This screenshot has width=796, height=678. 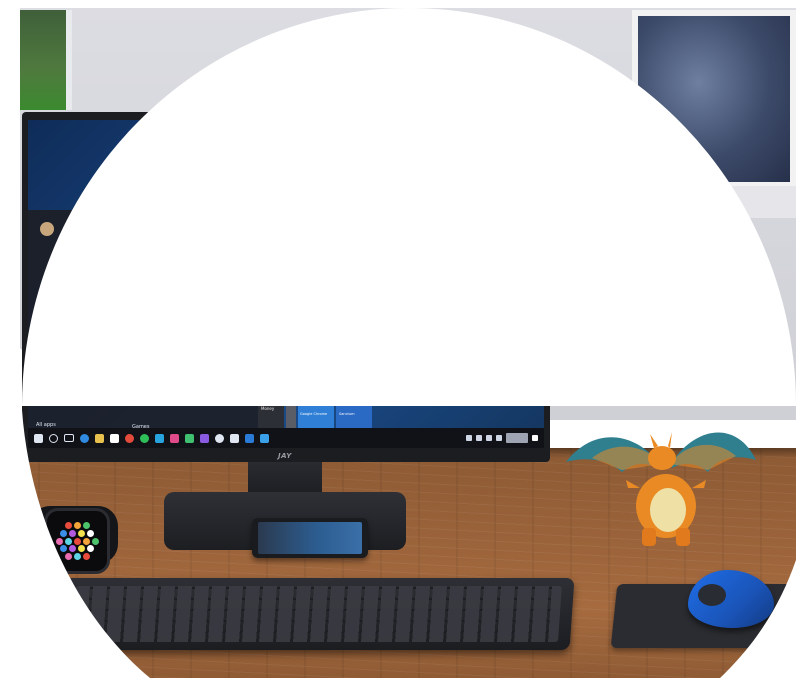 I want to click on vignette-corner-bottom-left, so click(x=75, y=504).